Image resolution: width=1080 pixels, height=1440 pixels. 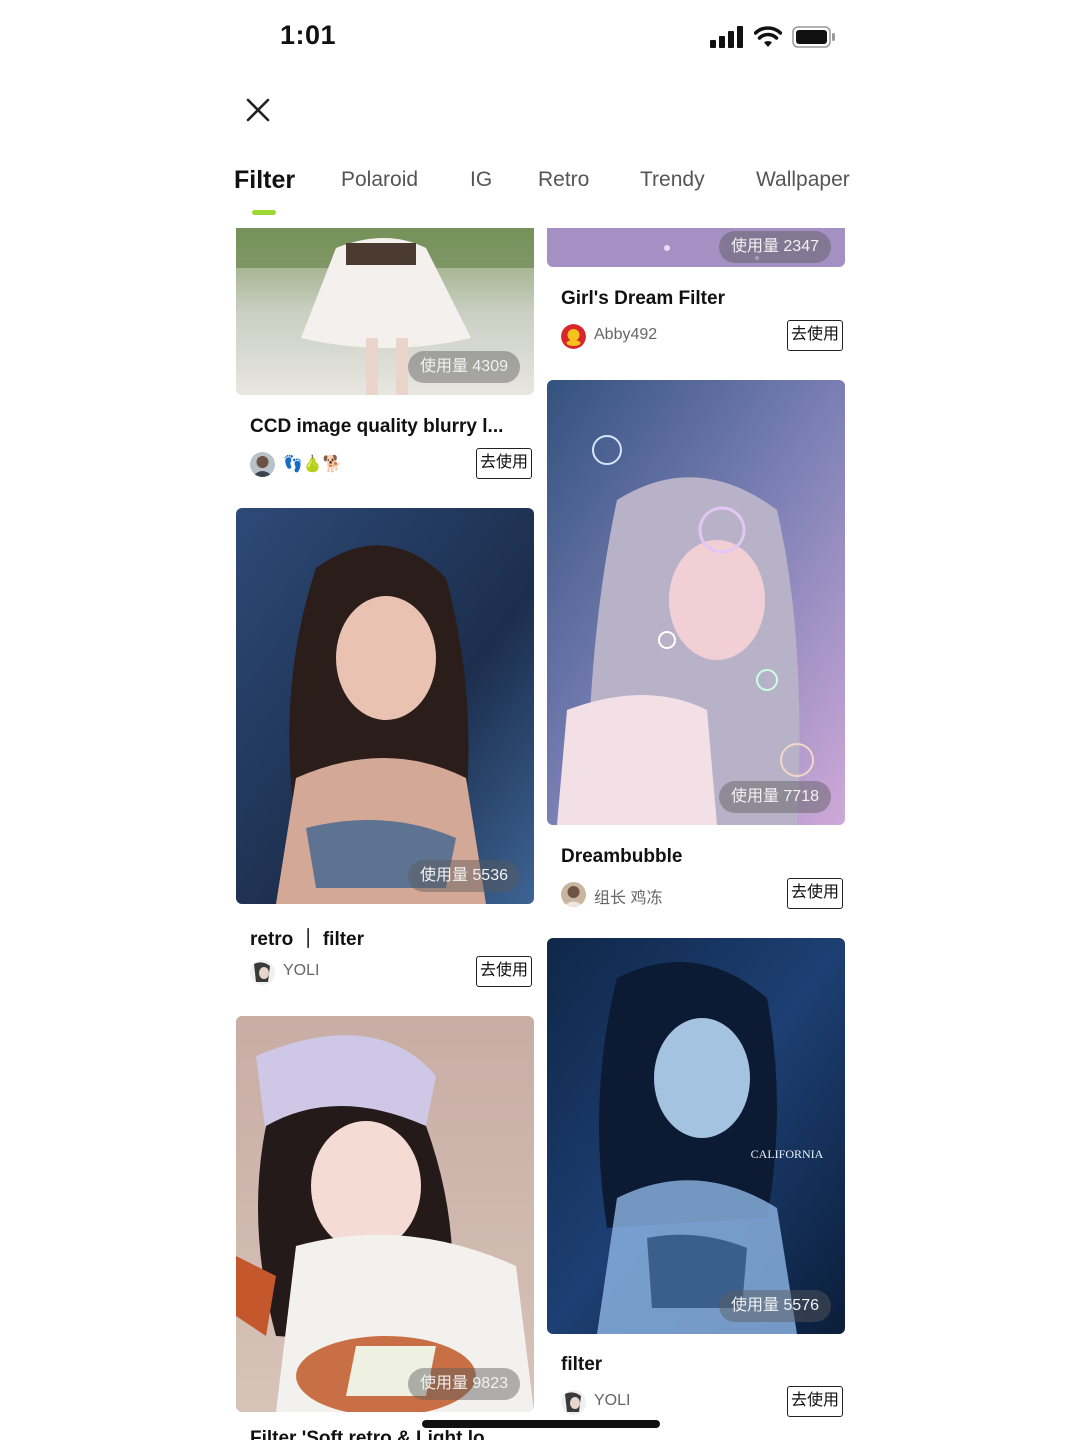 What do you see at coordinates (702, 894) in the screenshot?
I see `author-row: 组长 鸡冻 去使用` at bounding box center [702, 894].